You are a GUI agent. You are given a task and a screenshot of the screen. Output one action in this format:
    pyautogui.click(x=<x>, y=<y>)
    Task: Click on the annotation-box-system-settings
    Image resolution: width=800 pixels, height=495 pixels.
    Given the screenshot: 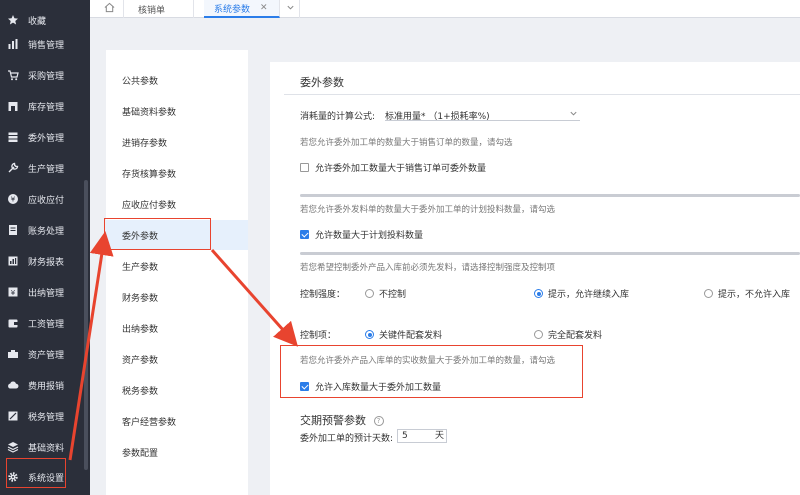 What is the action you would take?
    pyautogui.click(x=36, y=473)
    